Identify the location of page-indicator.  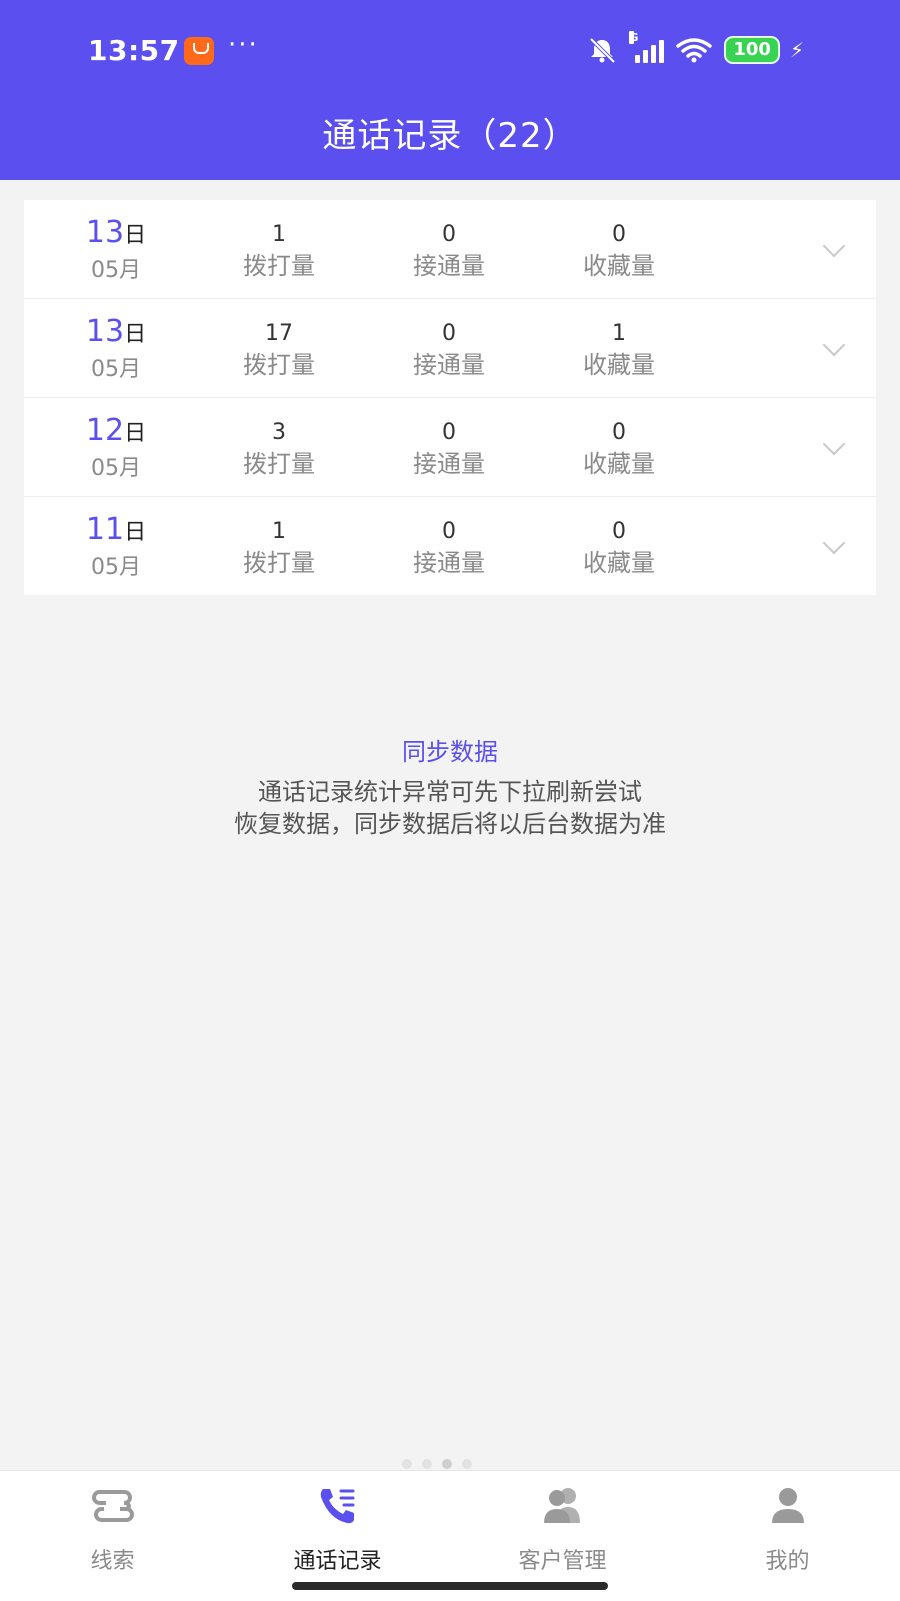
(437, 1464).